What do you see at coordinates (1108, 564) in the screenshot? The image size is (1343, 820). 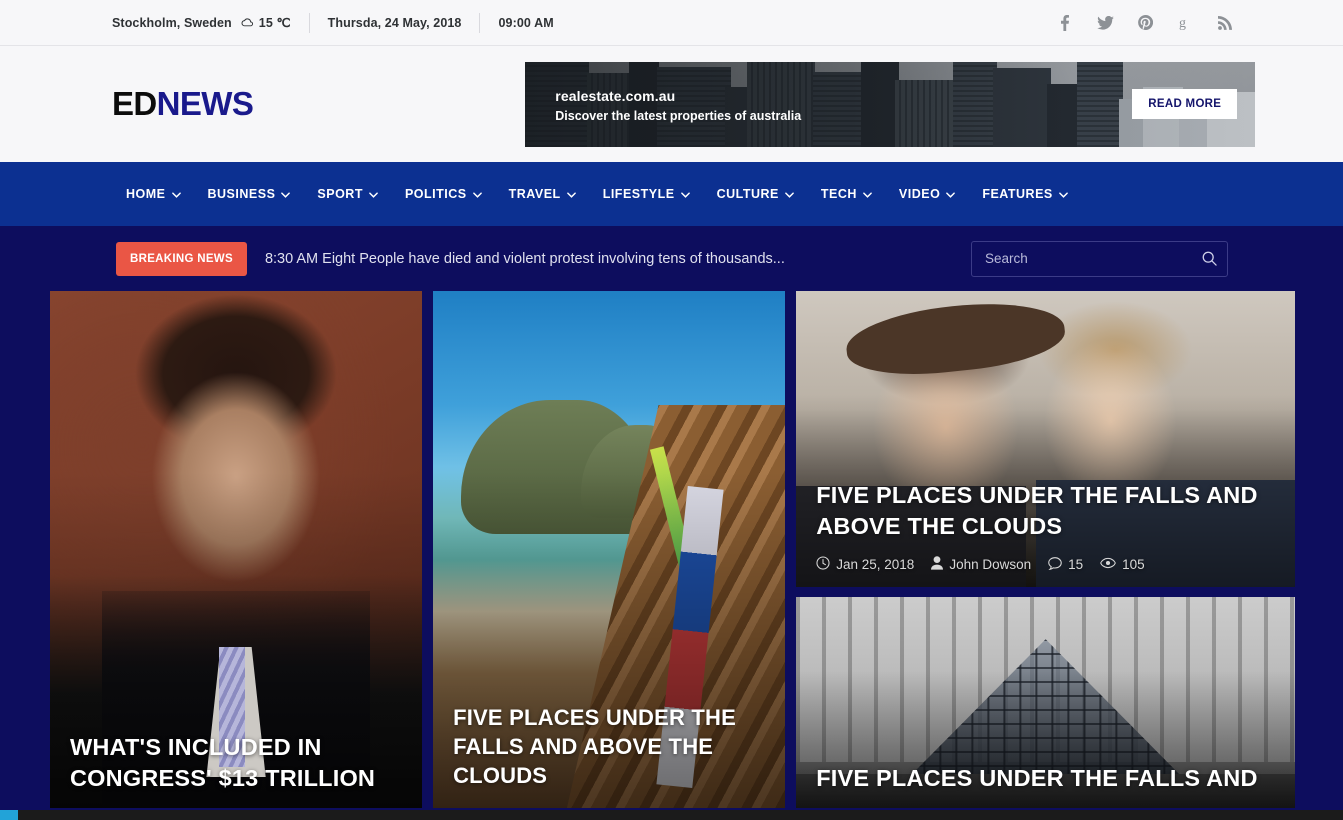 I see `eye-icon` at bounding box center [1108, 564].